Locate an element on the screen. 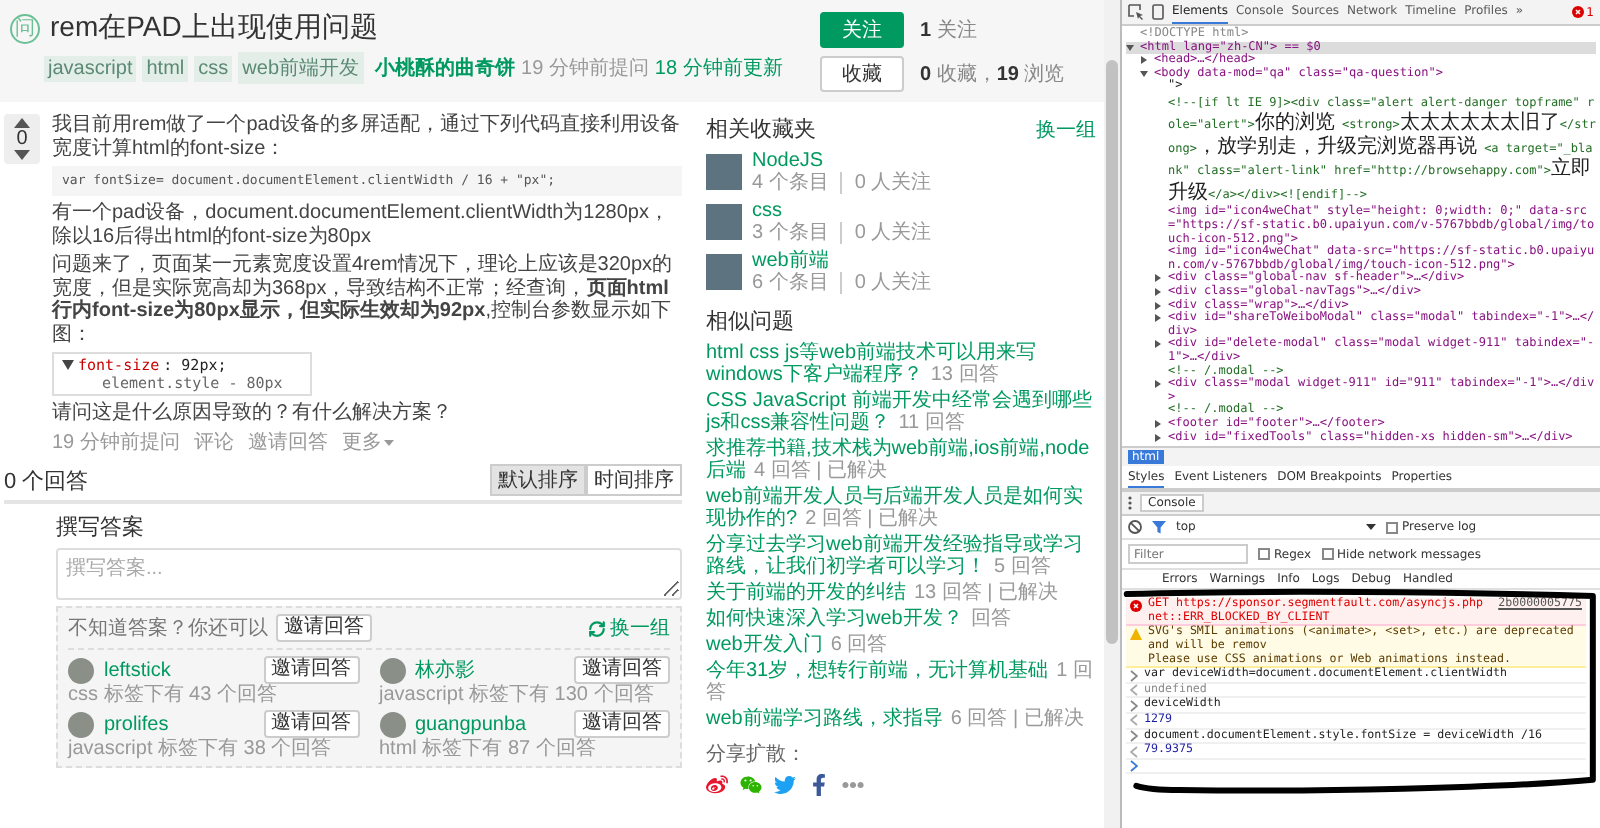  similar-question-link: 关于前端的开发的纠结 13 回答 | 已解决 is located at coordinates (901, 593).